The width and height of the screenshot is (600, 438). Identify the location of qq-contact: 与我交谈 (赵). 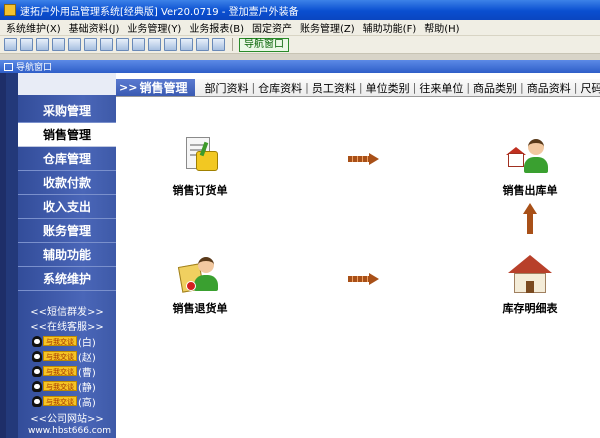
(64, 357).